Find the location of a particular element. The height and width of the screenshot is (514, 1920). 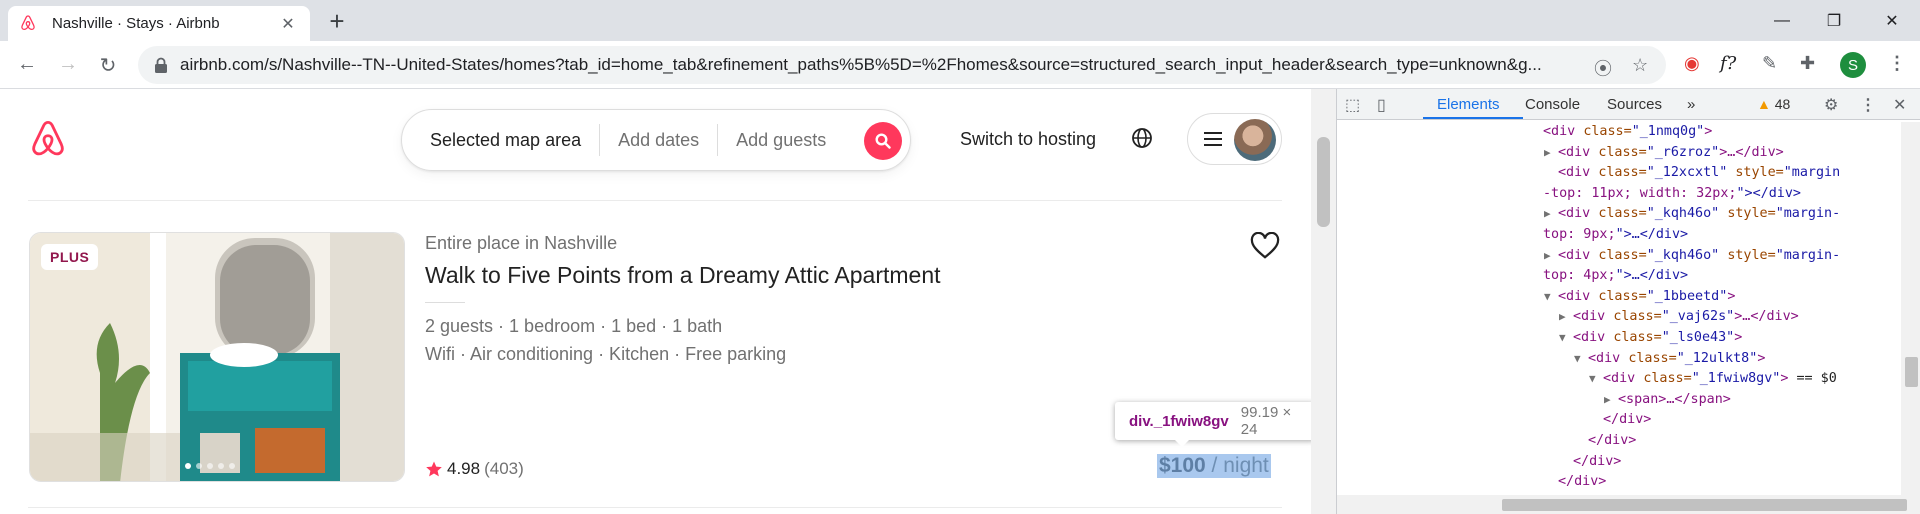

star-icon is located at coordinates (434, 469).